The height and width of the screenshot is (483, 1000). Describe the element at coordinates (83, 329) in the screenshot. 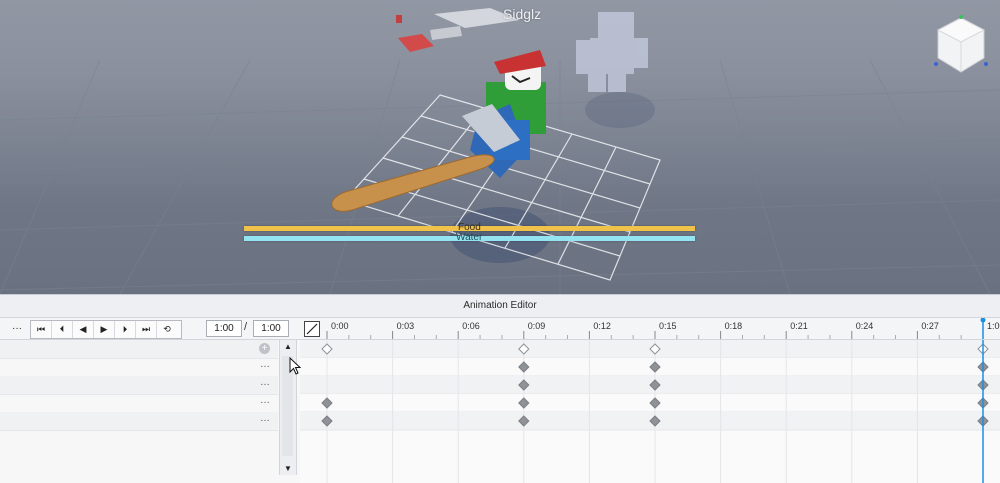

I see `play-reverse-button: ◀` at that location.